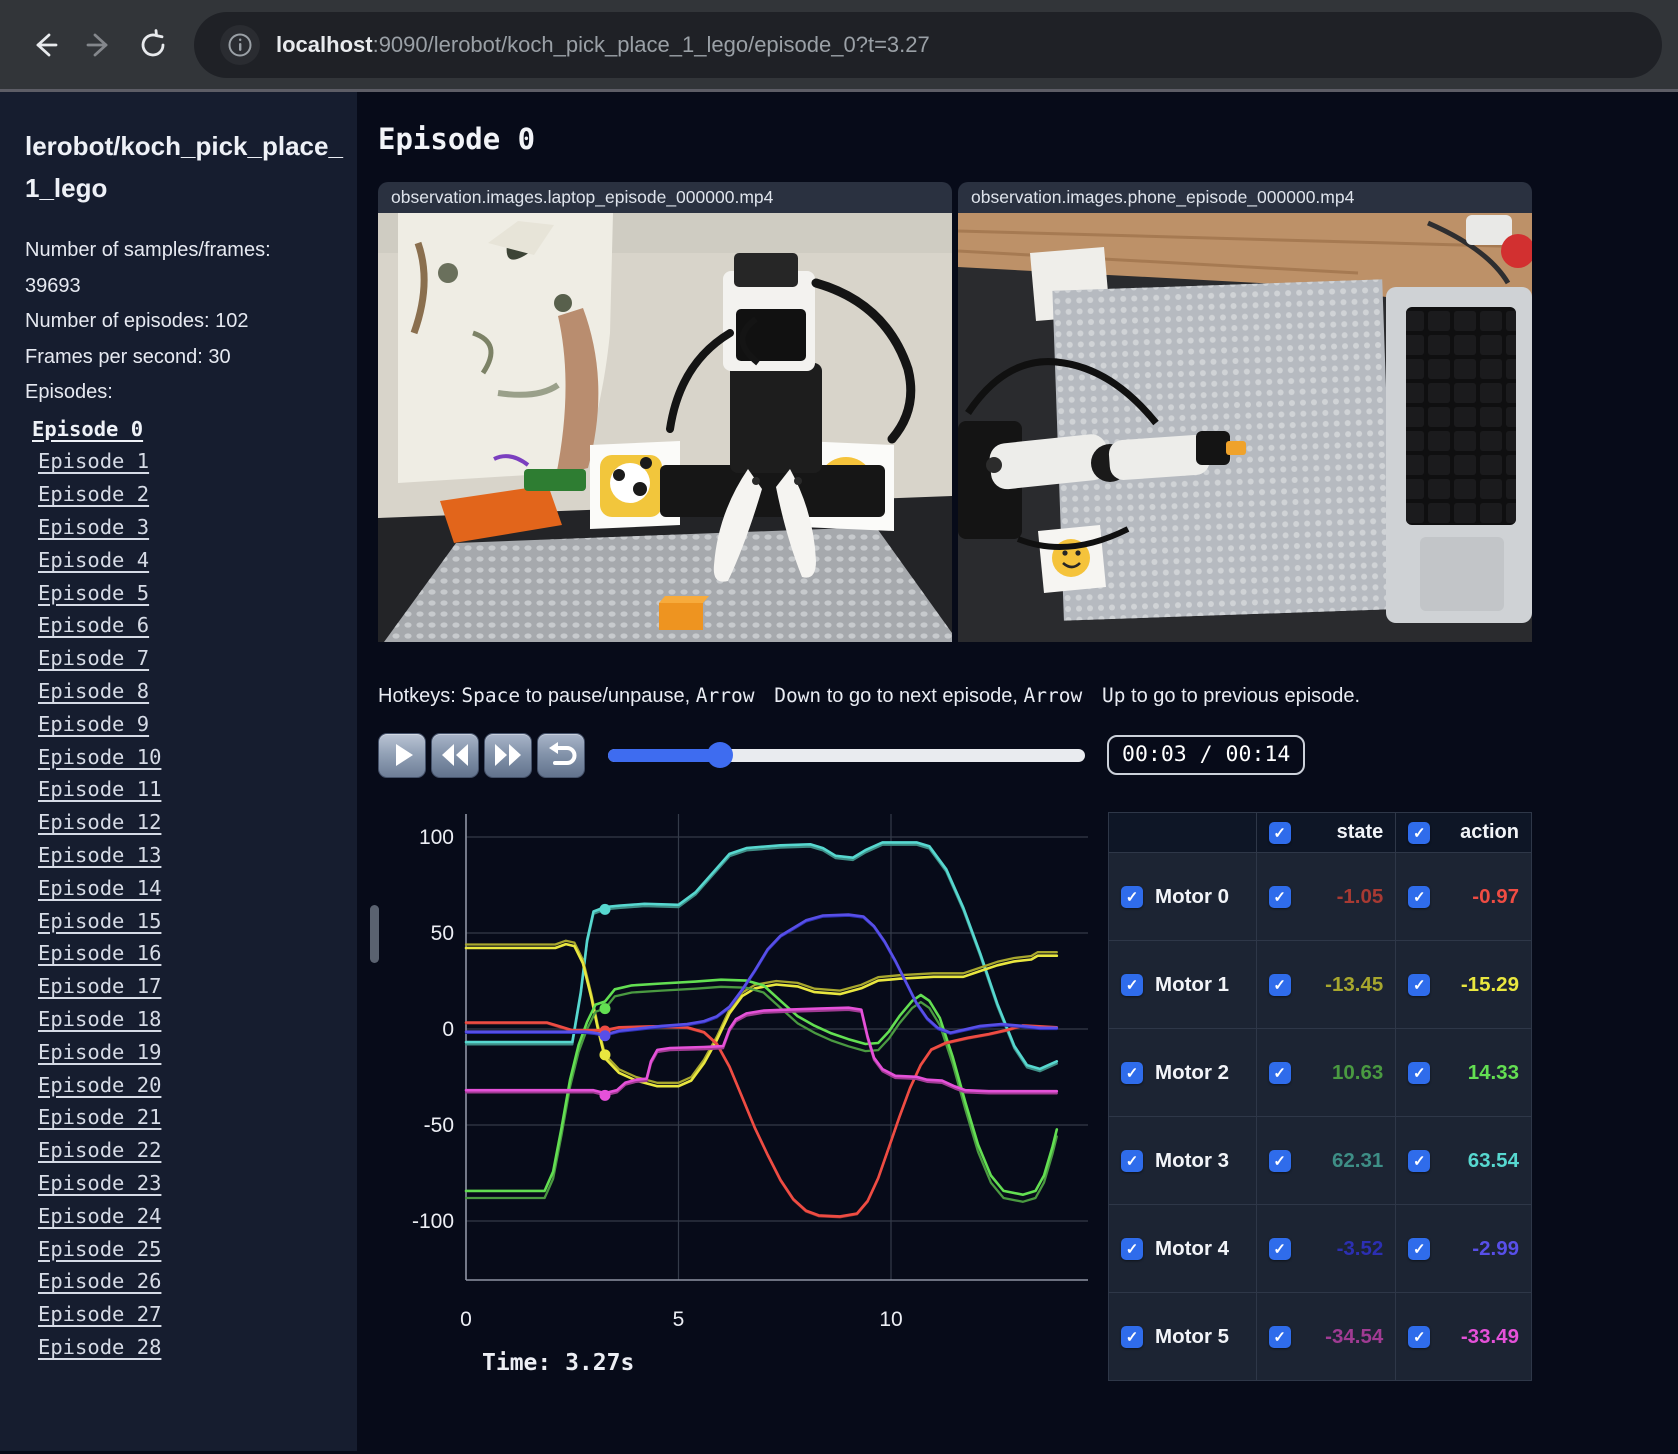 The height and width of the screenshot is (1454, 1678). Describe the element at coordinates (93, 527) in the screenshot. I see `episode-link: Episode 3` at that location.